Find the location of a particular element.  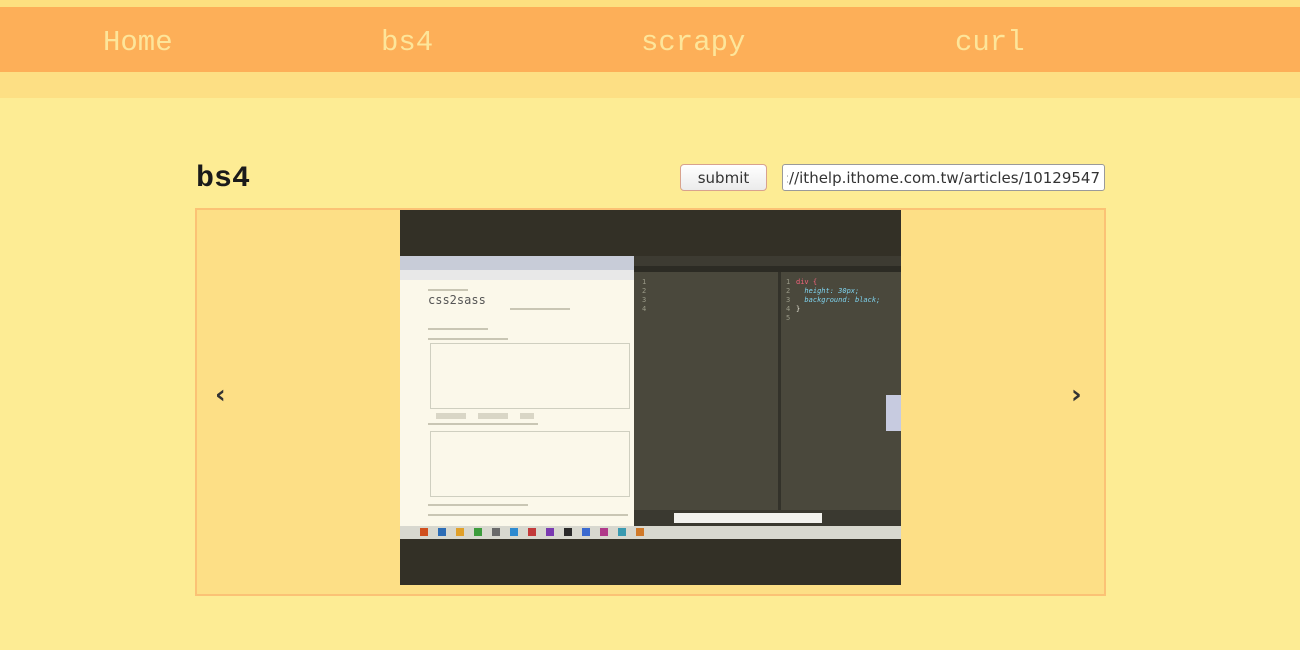

top-accent-strip is located at coordinates (650, 3).